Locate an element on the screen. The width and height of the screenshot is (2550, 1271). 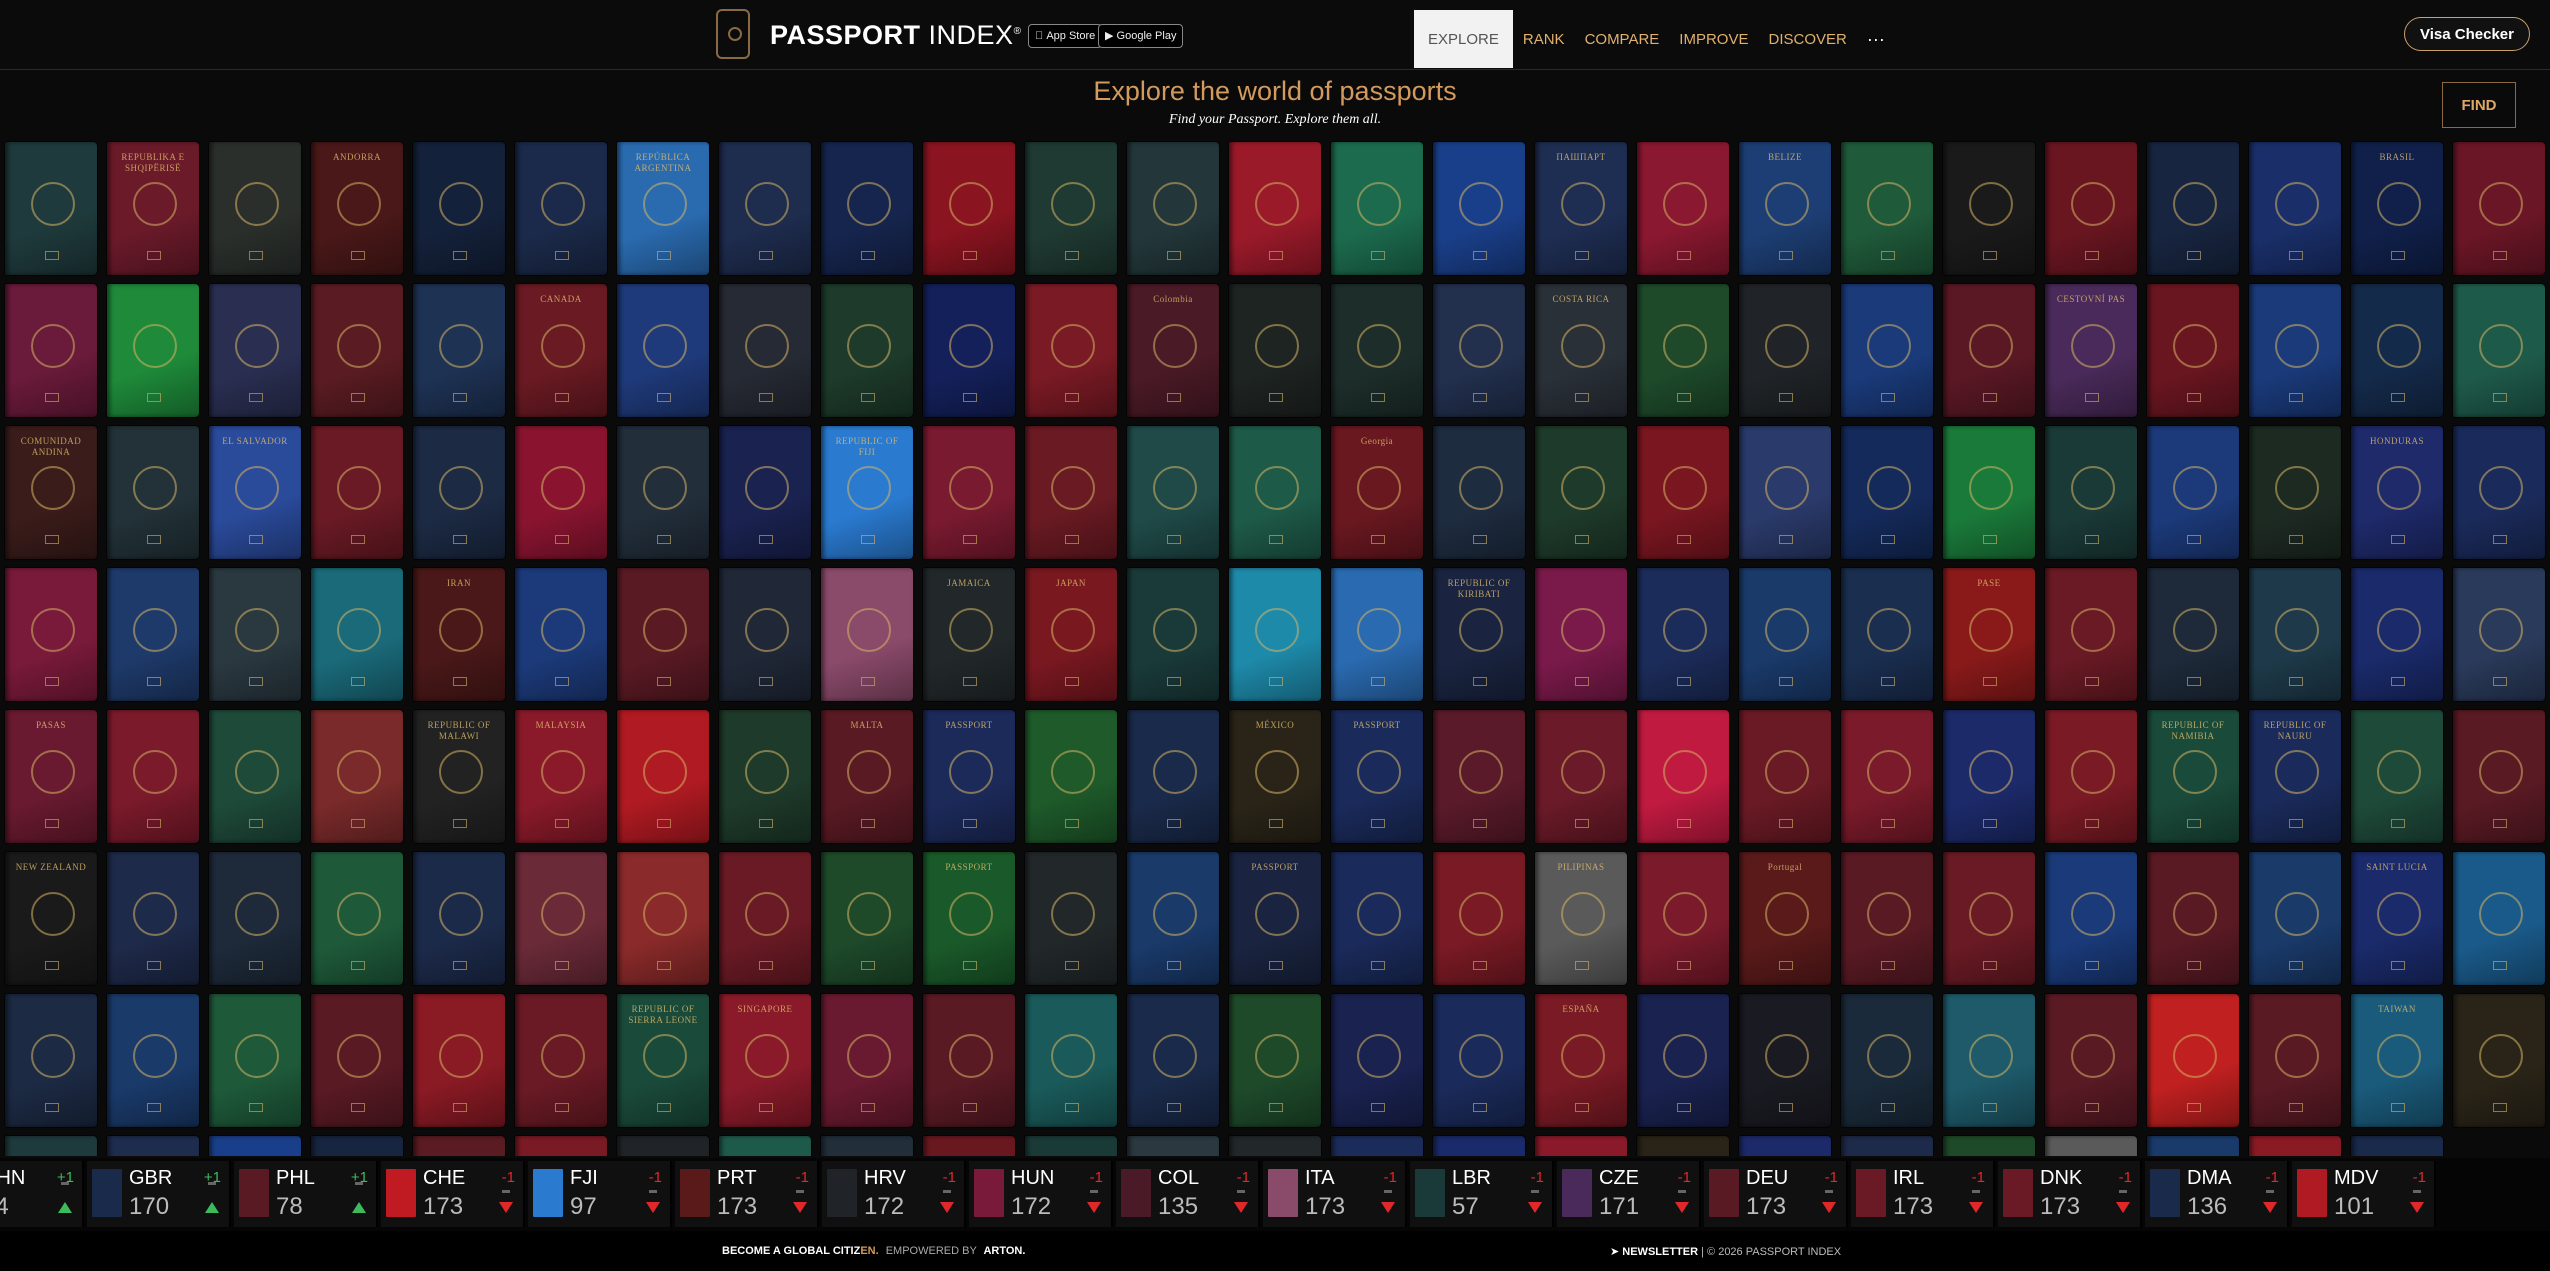
nav-discover: DISCOVER is located at coordinates (1807, 39).